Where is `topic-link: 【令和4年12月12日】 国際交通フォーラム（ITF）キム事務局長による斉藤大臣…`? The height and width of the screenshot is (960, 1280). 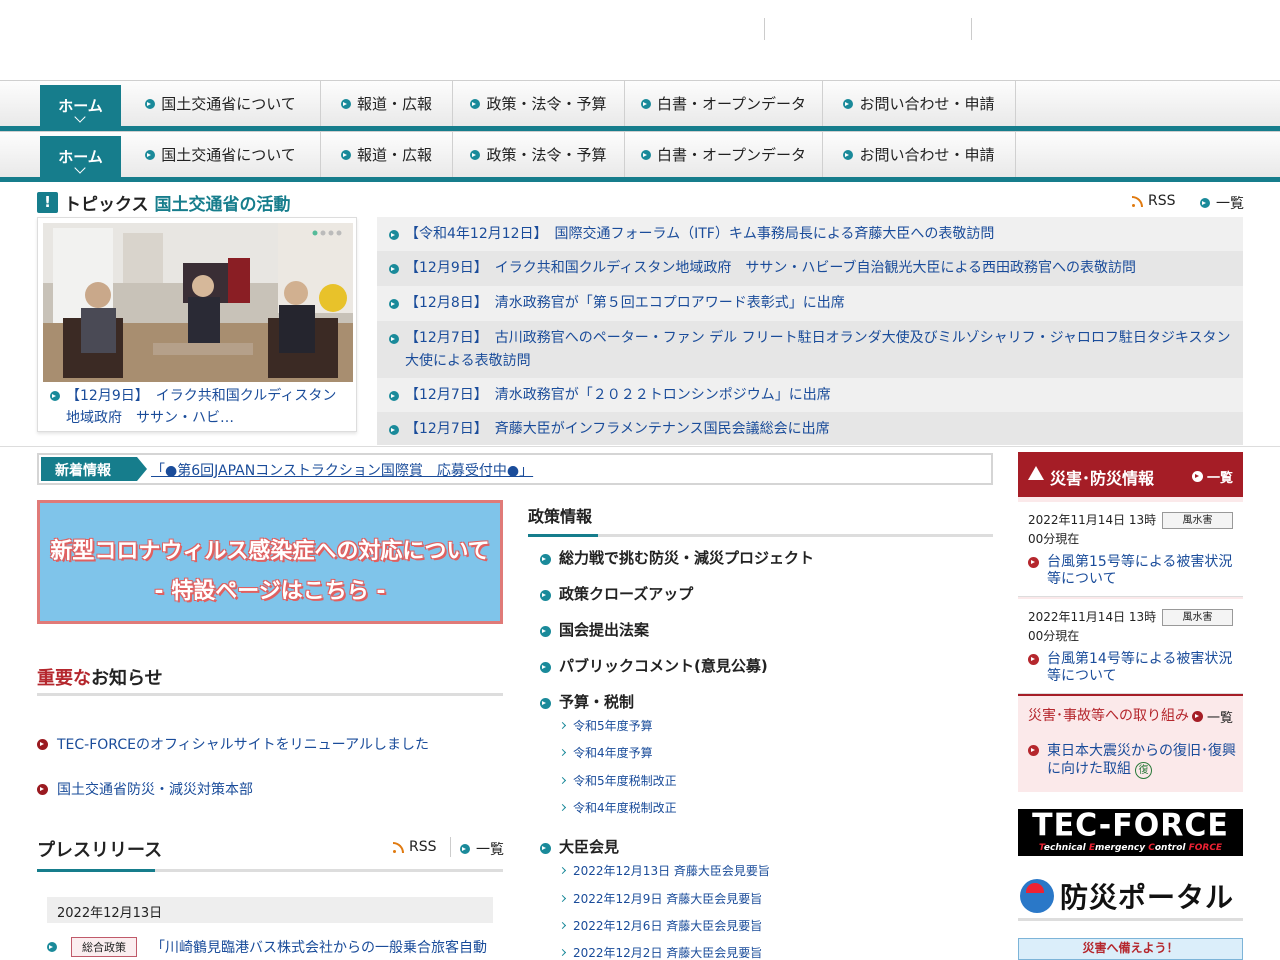
topic-link: 【令和4年12月12日】 国際交通フォーラム（ITF）キム事務局長による斉藤大臣… is located at coordinates (699, 234).